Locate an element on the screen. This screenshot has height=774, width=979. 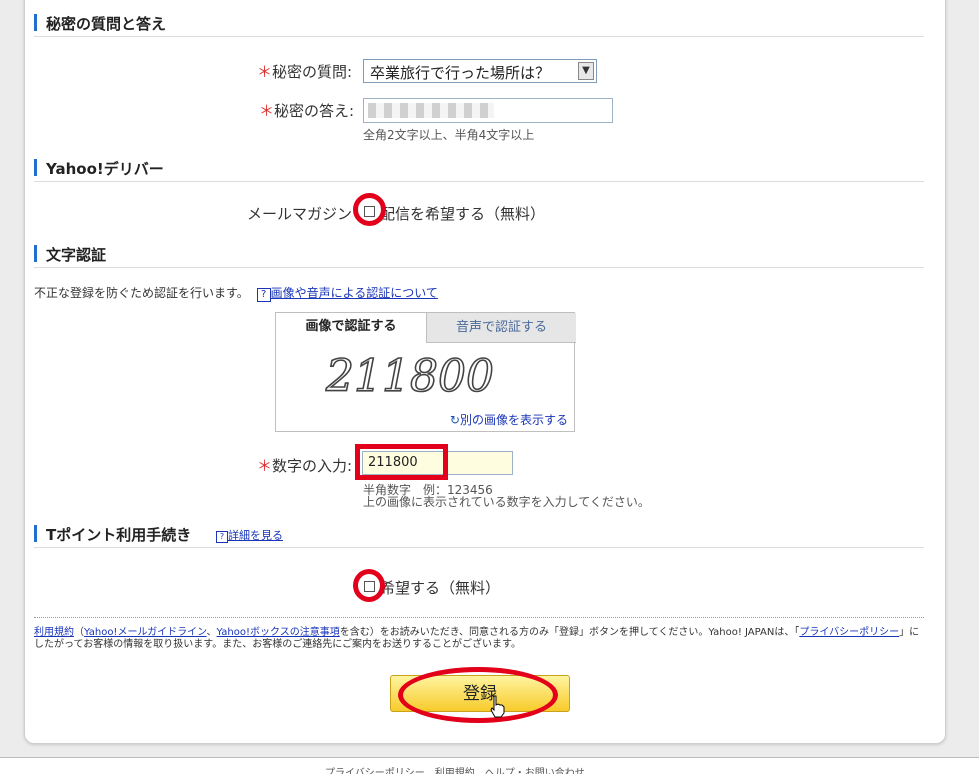
secret-answer-input is located at coordinates (488, 110).